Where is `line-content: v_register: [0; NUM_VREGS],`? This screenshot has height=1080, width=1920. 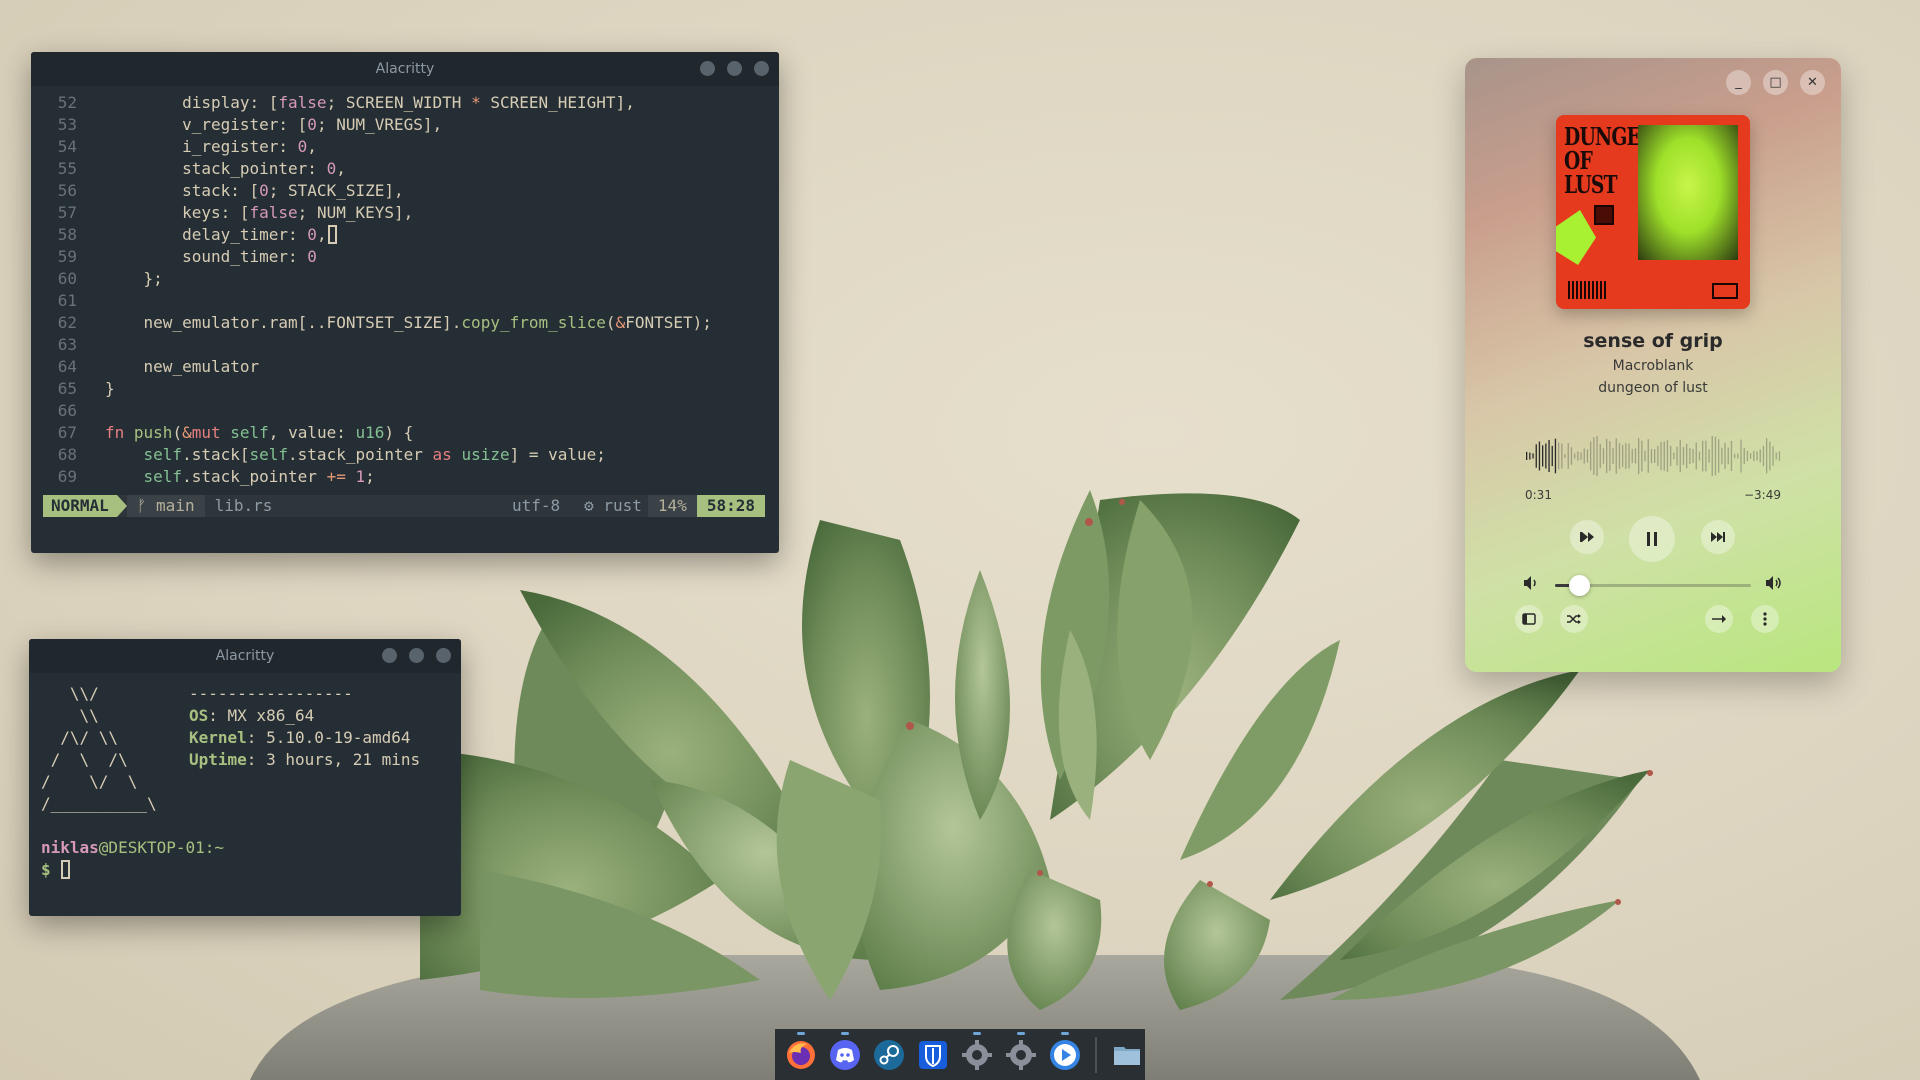
line-content: v_register: [0; NUM_VREGS], is located at coordinates (274, 124).